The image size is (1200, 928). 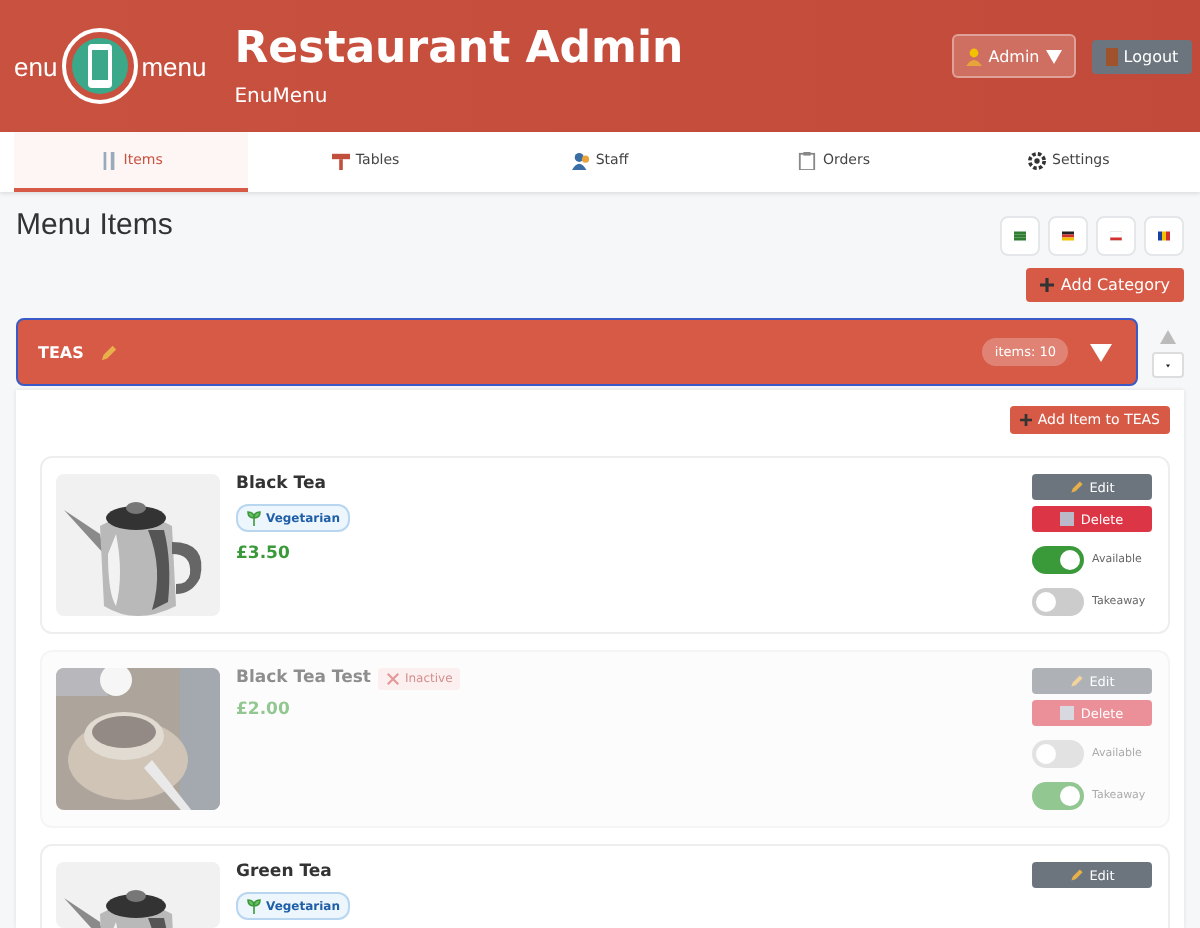 I want to click on settings-icon, so click(x=1037, y=160).